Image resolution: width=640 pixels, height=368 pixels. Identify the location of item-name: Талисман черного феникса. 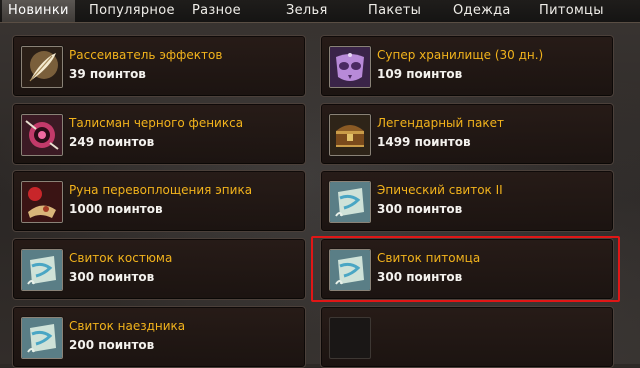
(156, 123).